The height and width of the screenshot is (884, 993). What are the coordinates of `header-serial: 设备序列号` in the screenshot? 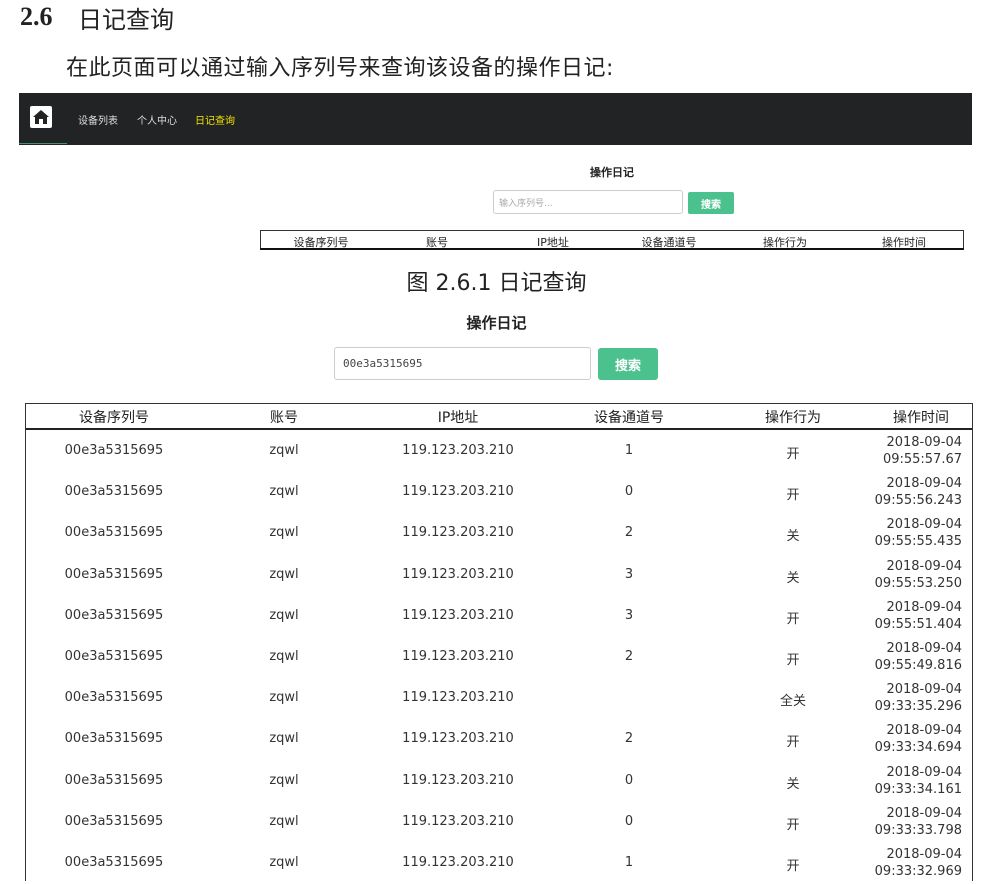 It's located at (114, 418).